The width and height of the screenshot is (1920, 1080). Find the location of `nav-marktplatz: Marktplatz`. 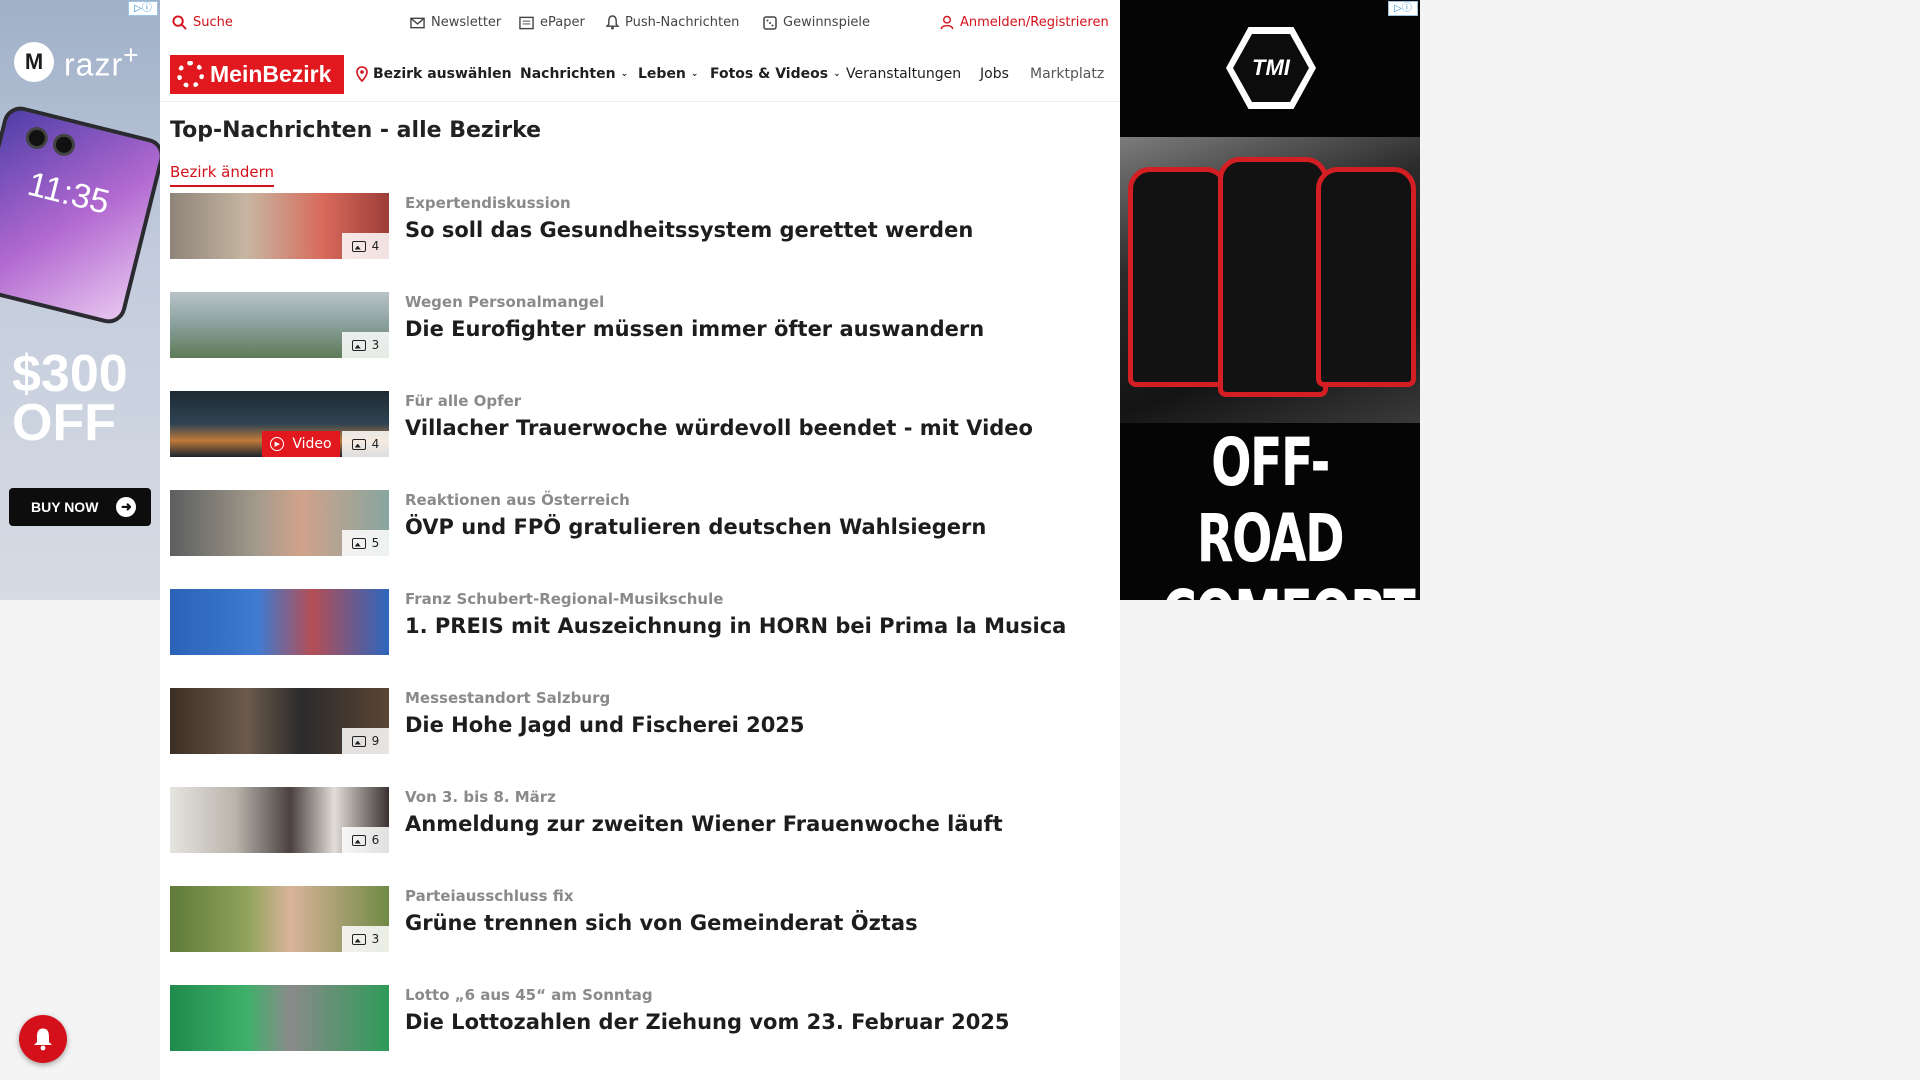

nav-marktplatz: Marktplatz is located at coordinates (1067, 74).